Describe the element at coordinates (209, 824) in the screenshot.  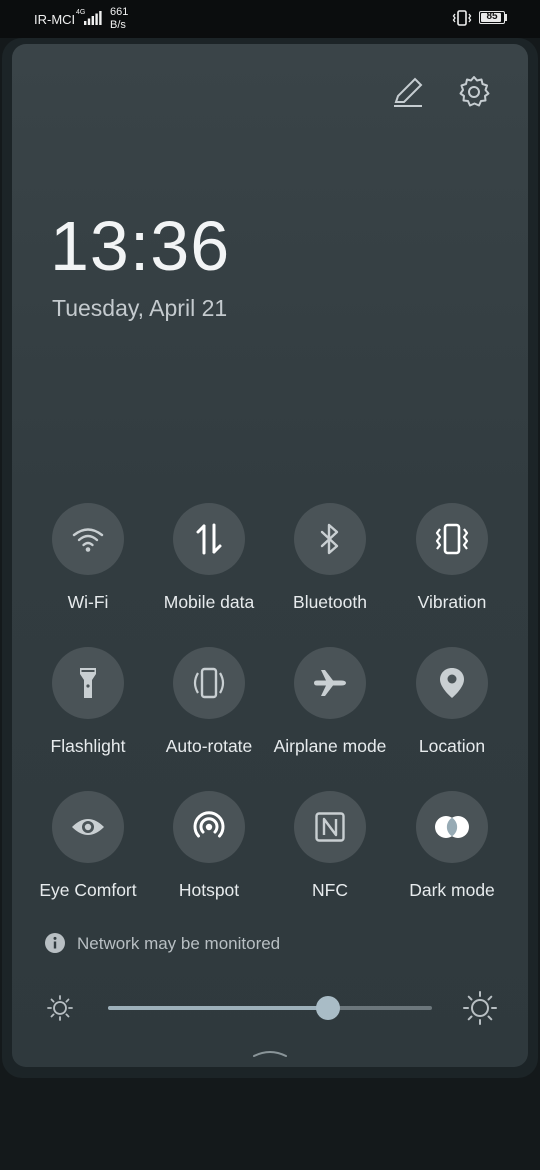
I see `hotspot-icon` at that location.